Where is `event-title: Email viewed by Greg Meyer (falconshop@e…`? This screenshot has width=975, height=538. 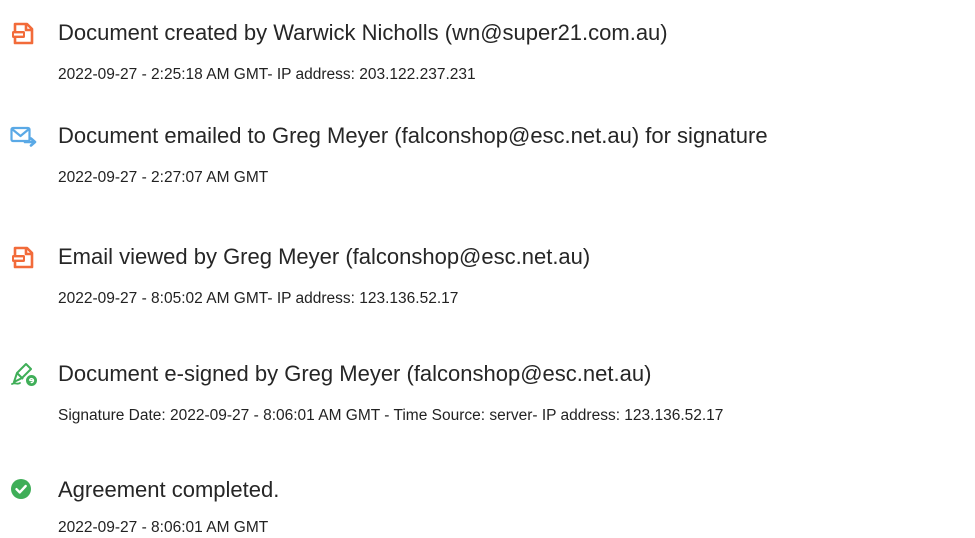 event-title: Email viewed by Greg Meyer (falconshop@e… is located at coordinates (324, 256).